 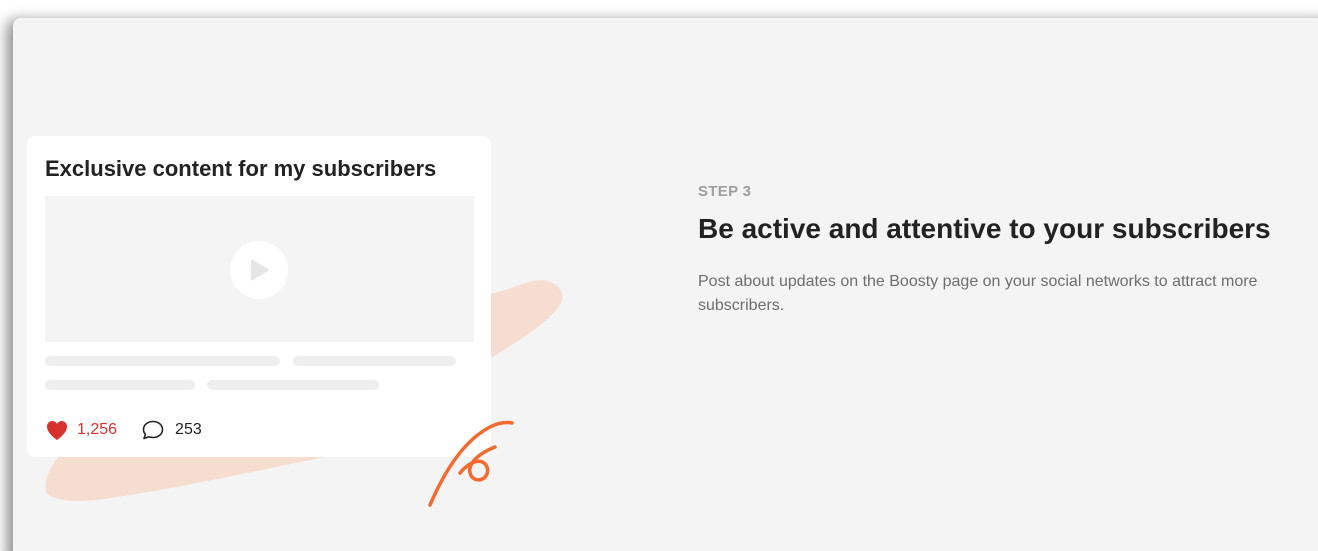 What do you see at coordinates (57, 430) in the screenshot?
I see `heart-icon` at bounding box center [57, 430].